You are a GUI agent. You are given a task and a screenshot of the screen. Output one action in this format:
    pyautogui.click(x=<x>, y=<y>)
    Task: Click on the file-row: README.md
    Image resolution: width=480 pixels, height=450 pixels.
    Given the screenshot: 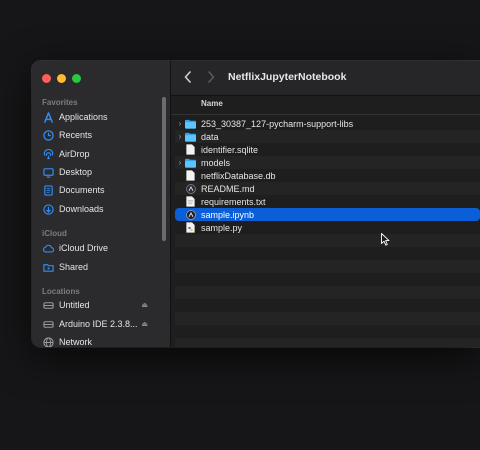 What is the action you would take?
    pyautogui.click(x=327, y=188)
    